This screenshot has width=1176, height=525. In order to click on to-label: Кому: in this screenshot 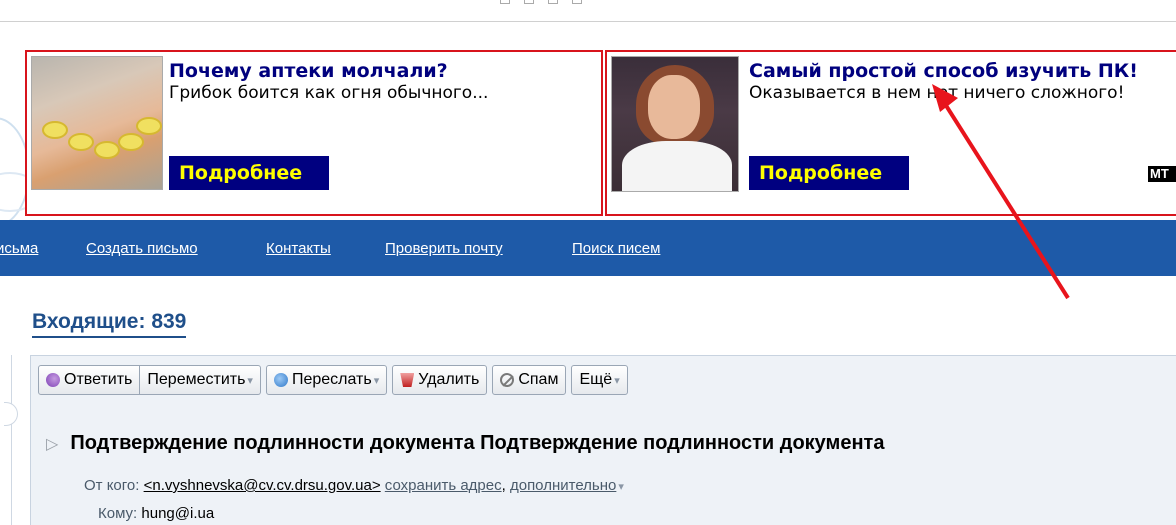, I will do `click(118, 513)`.